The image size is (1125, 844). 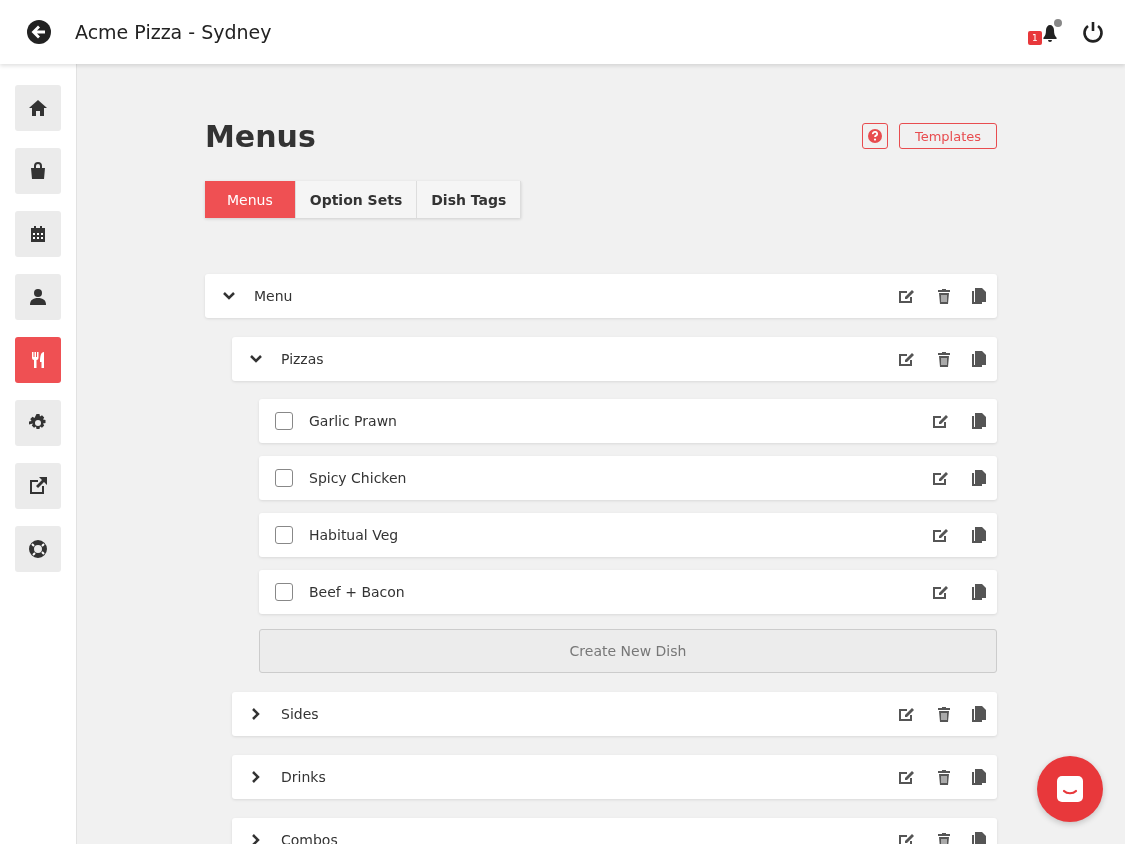 What do you see at coordinates (303, 777) in the screenshot?
I see `category-name: Drinks` at bounding box center [303, 777].